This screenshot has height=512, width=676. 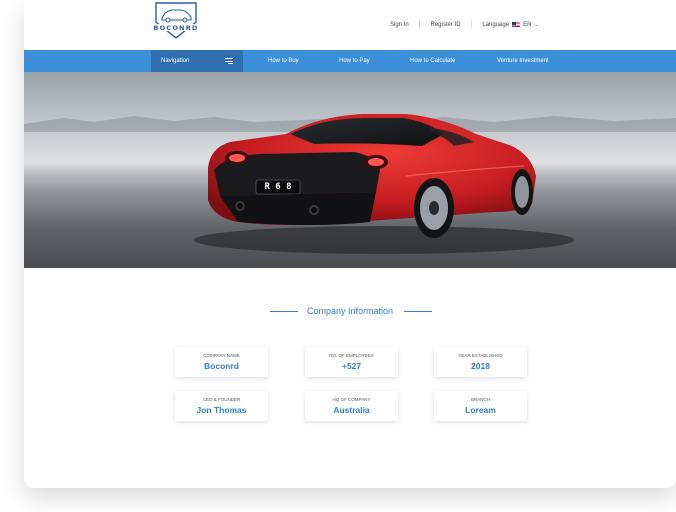 What do you see at coordinates (351, 399) in the screenshot?
I see `info-label: HQ OF COMPANY` at bounding box center [351, 399].